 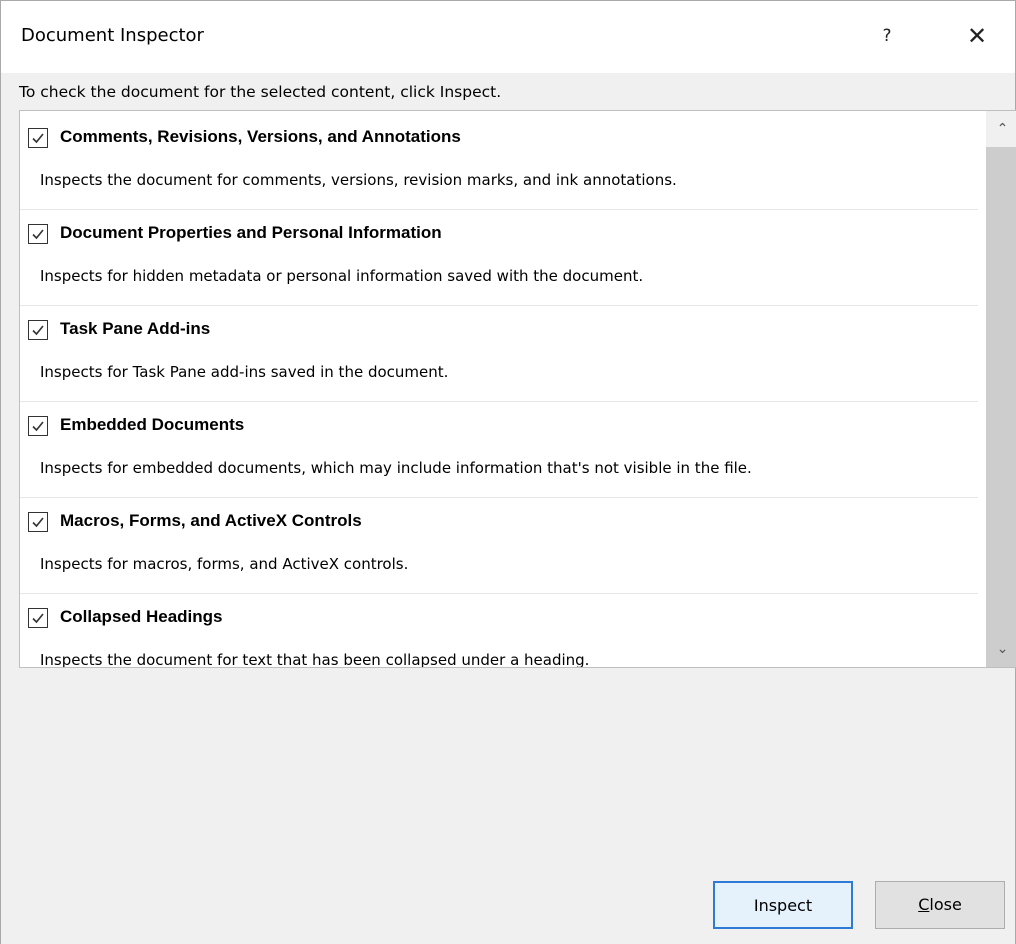 I want to click on scroll-up-icon: ⌃, so click(x=1001, y=129).